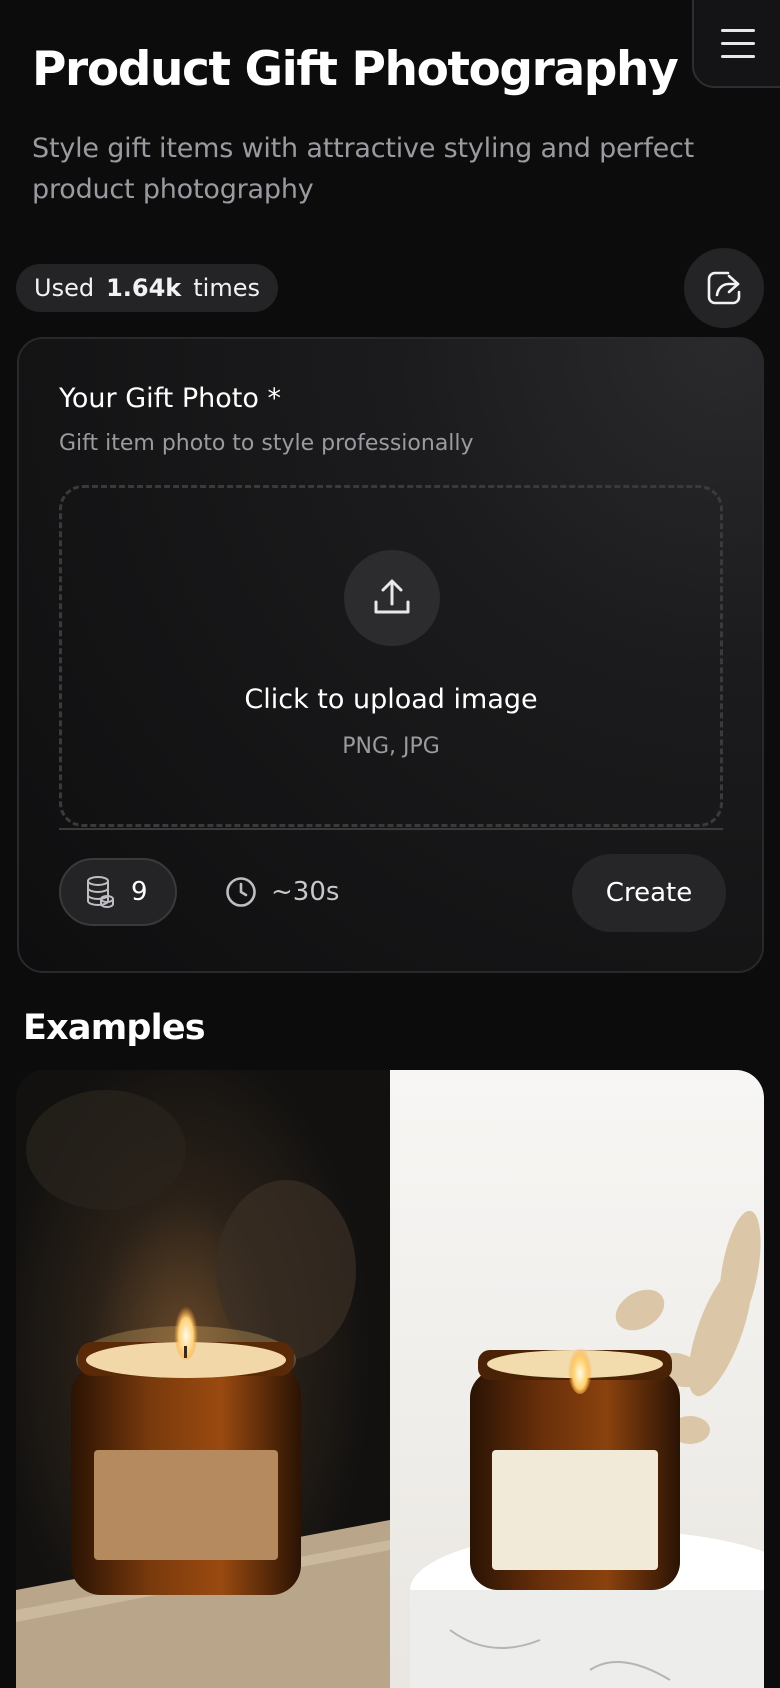  What do you see at coordinates (226, 288) in the screenshot?
I see `usage-suffix: times` at bounding box center [226, 288].